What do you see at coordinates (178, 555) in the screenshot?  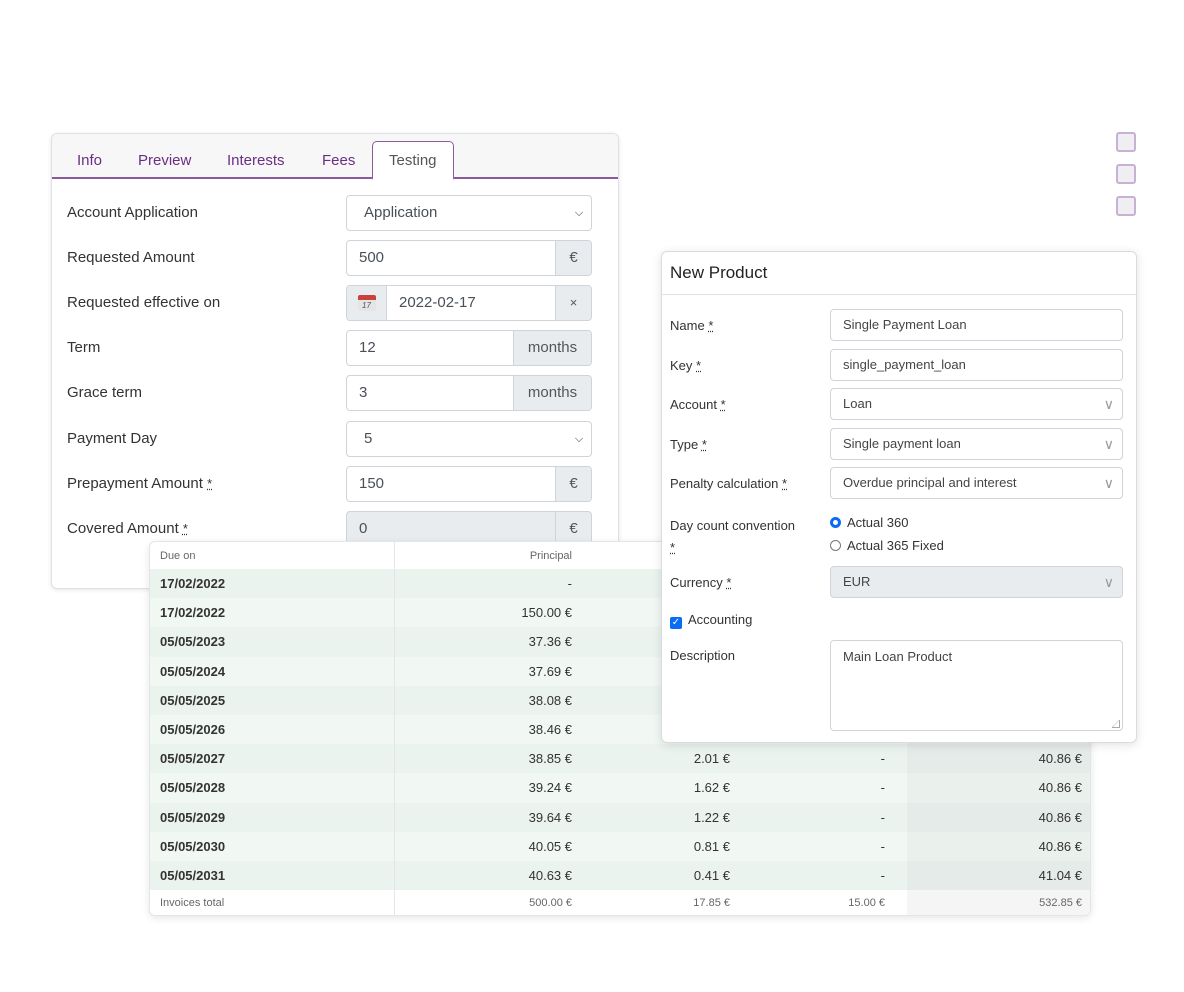 I see `column-header-due-on: Due on` at bounding box center [178, 555].